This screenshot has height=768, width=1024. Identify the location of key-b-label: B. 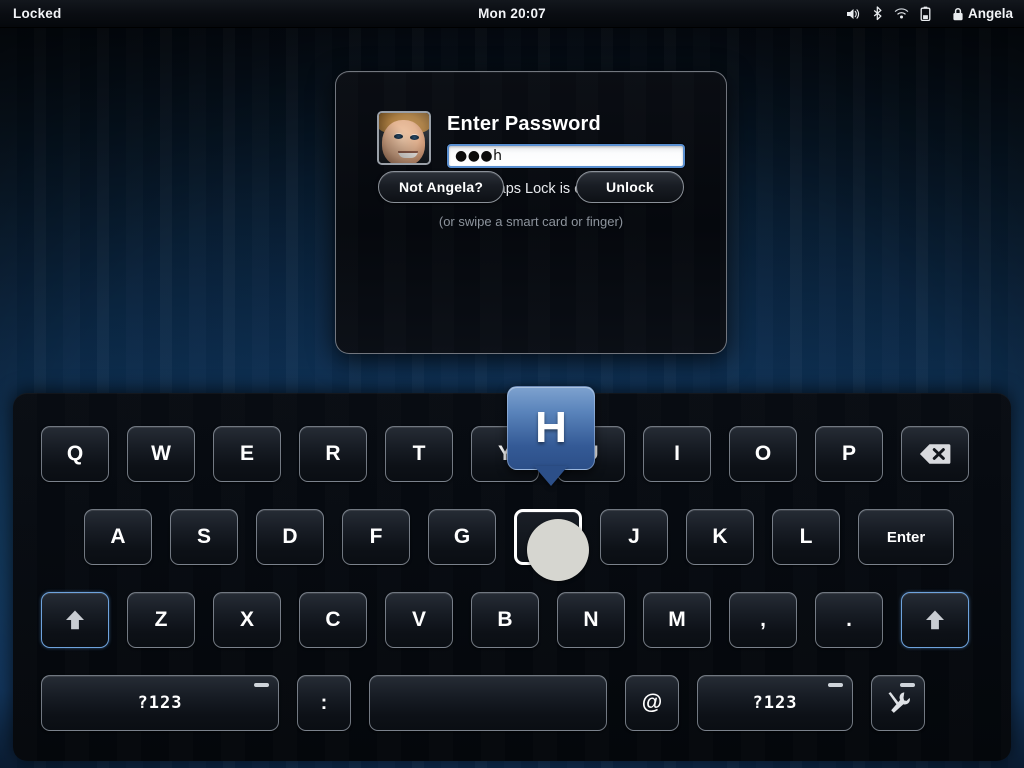
(505, 619).